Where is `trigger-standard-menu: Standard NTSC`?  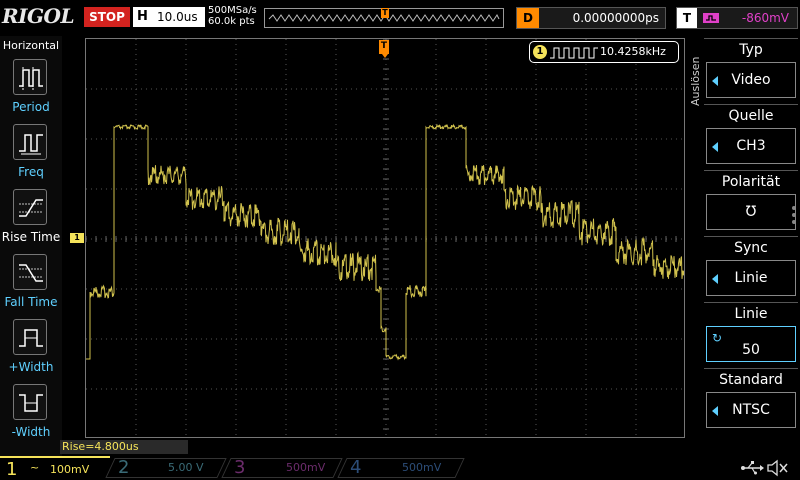 trigger-standard-menu: Standard NTSC is located at coordinates (751, 400).